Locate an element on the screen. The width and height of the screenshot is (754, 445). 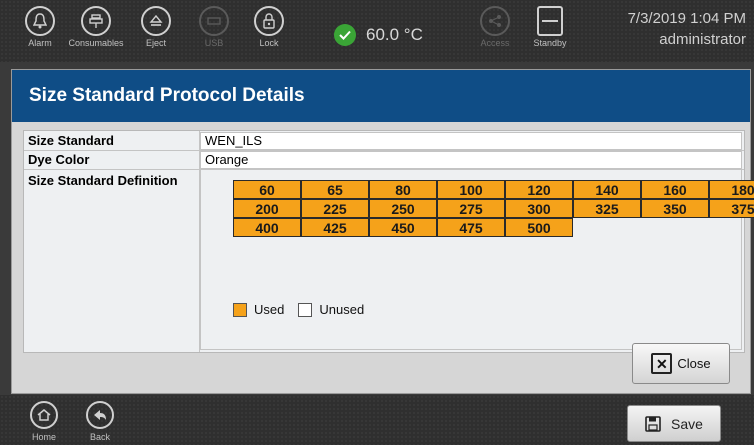
dye-color-row: Dye Color Orange is located at coordinates (384, 160).